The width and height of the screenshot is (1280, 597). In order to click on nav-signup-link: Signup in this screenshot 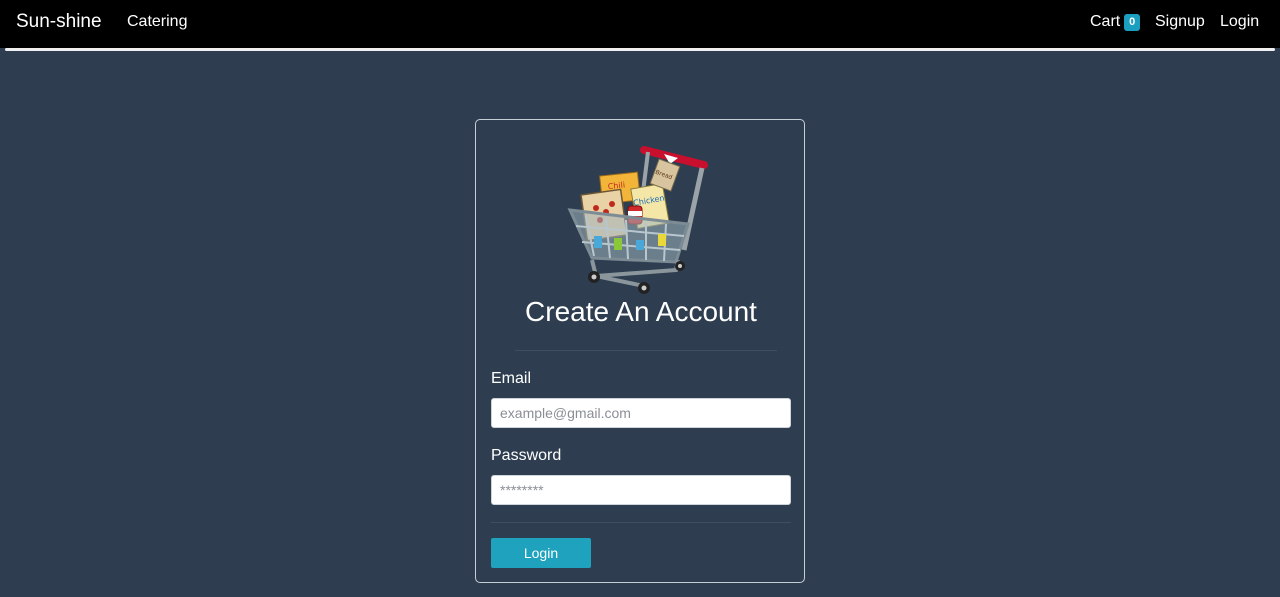, I will do `click(1180, 22)`.